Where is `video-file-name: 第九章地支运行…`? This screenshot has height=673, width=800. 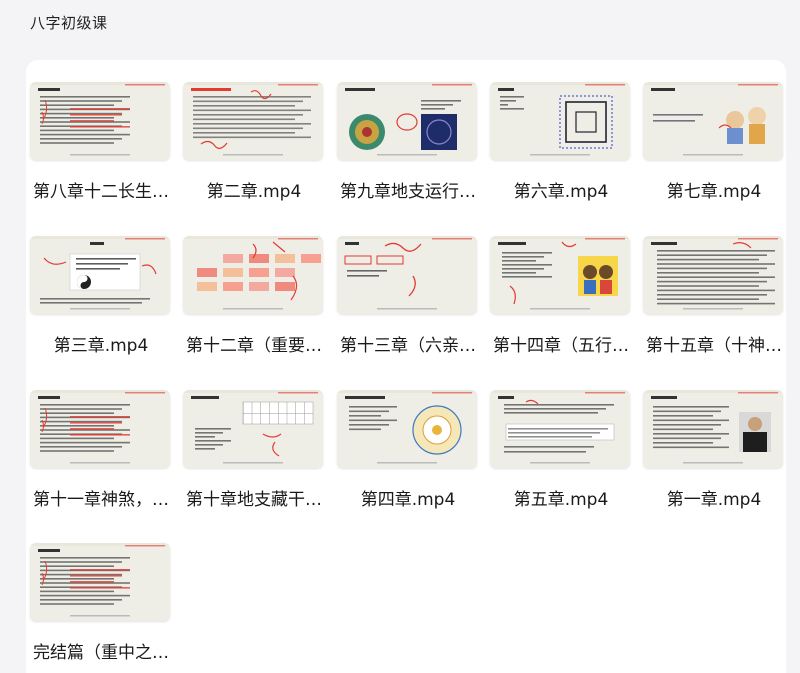
video-file-name: 第九章地支运行… is located at coordinates (408, 189).